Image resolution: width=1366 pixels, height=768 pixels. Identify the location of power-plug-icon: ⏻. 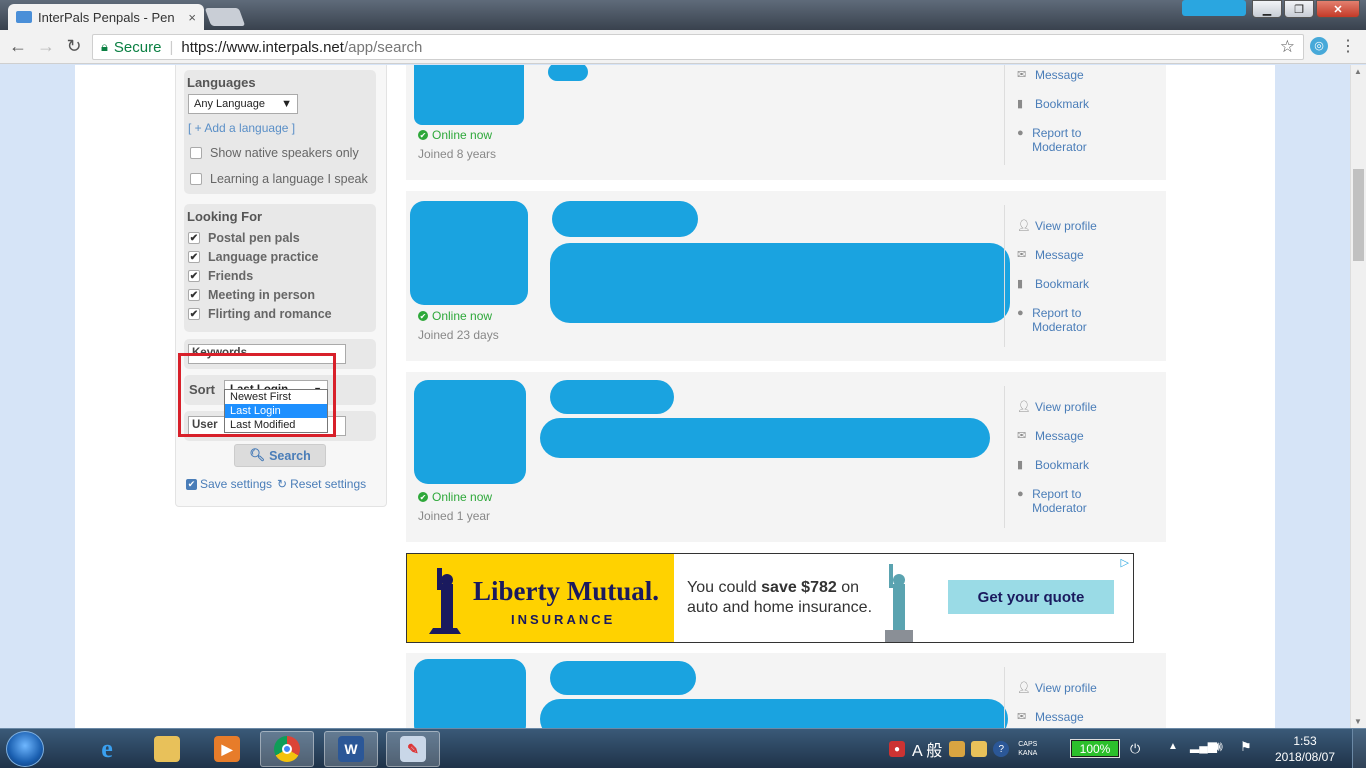
(1135, 749).